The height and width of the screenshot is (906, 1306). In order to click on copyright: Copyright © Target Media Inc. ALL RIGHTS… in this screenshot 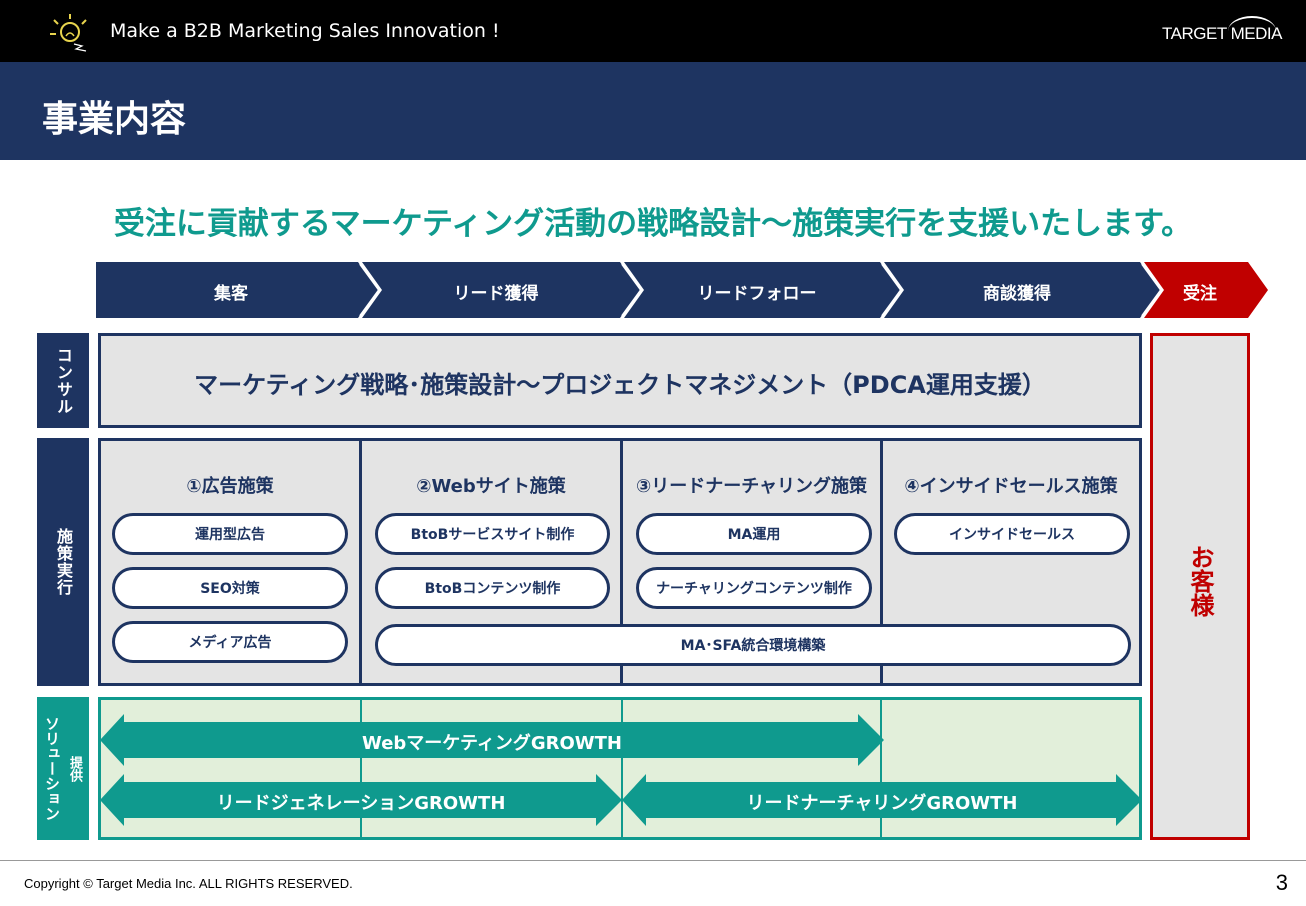, I will do `click(188, 883)`.